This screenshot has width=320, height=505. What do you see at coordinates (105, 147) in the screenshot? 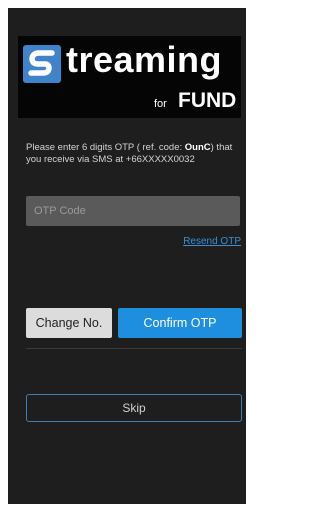
I see `instruction-prefix: Please enter 6 digits OTP ( ref. code:` at bounding box center [105, 147].